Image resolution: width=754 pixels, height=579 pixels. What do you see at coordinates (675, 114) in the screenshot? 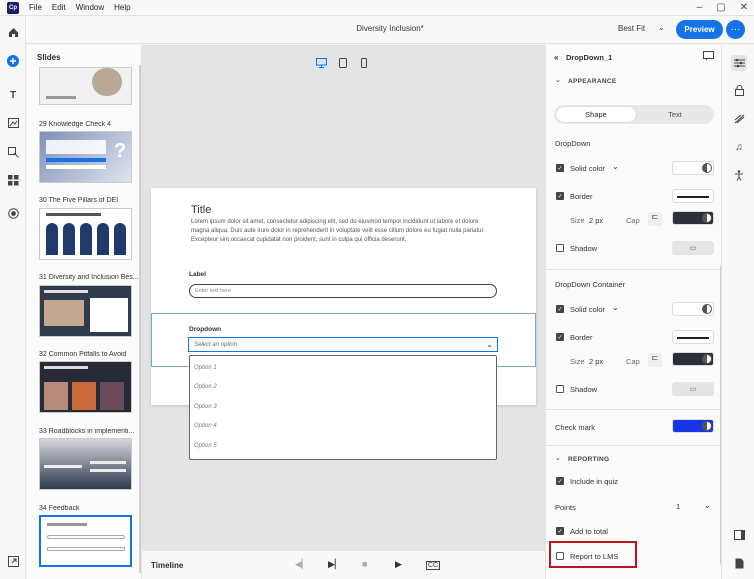
I see `tab-text: Text` at bounding box center [675, 114].